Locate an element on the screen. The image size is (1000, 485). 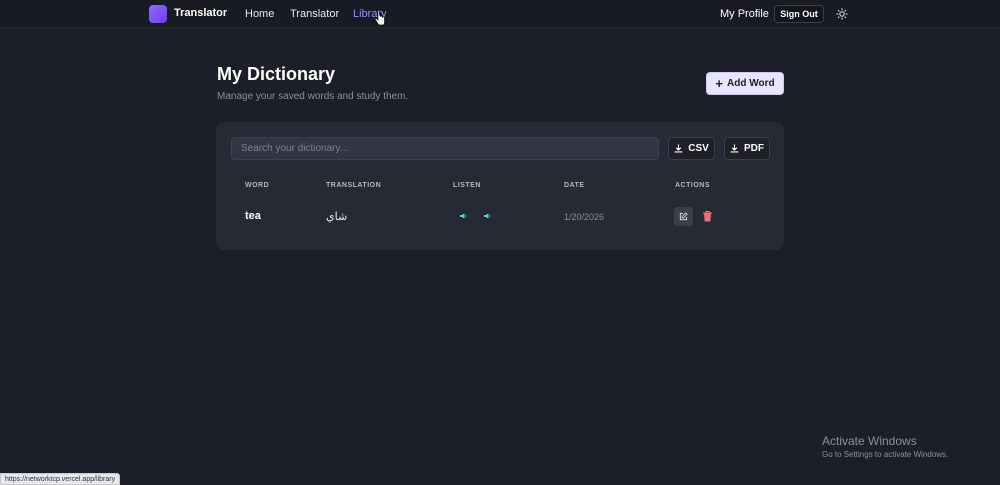
plus-icon: + is located at coordinates (719, 83).